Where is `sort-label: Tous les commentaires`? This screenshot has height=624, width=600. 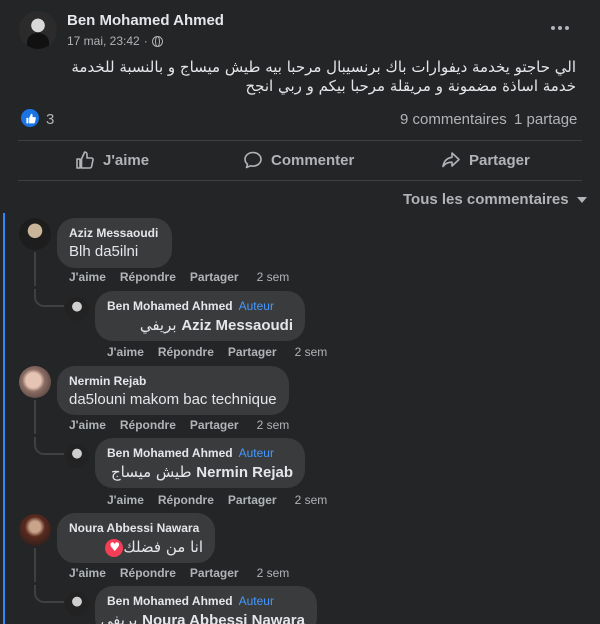 sort-label: Tous les commentaires is located at coordinates (486, 199).